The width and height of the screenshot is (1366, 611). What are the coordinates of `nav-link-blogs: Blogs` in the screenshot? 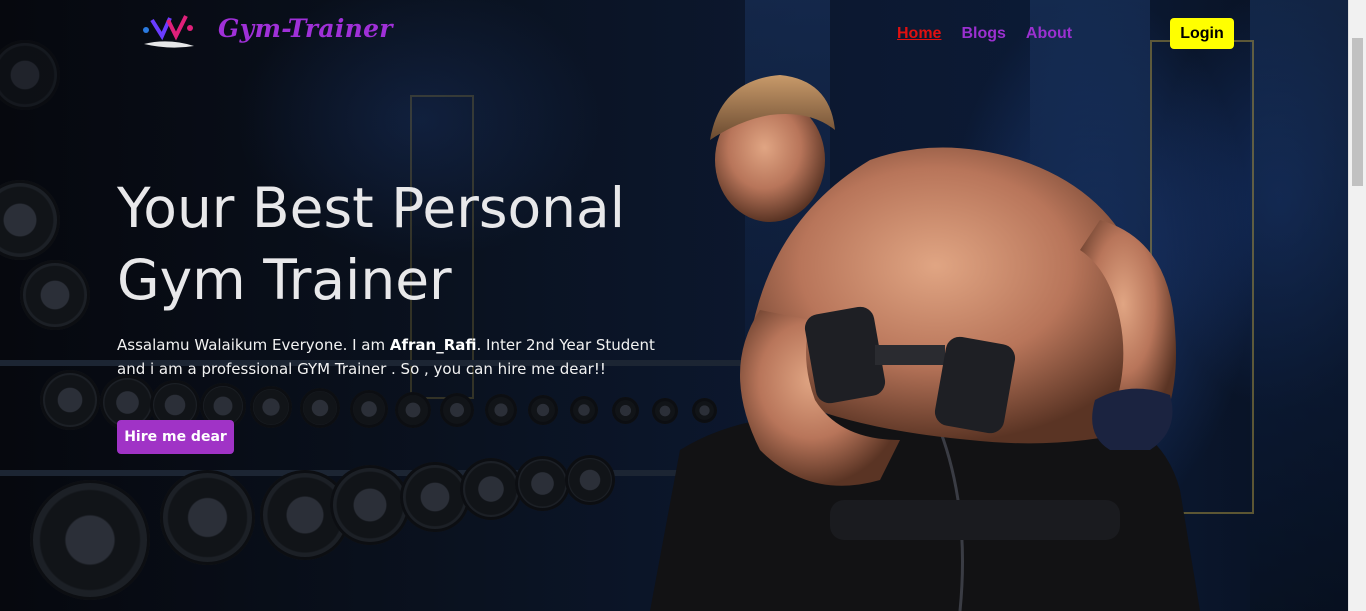 It's located at (983, 34).